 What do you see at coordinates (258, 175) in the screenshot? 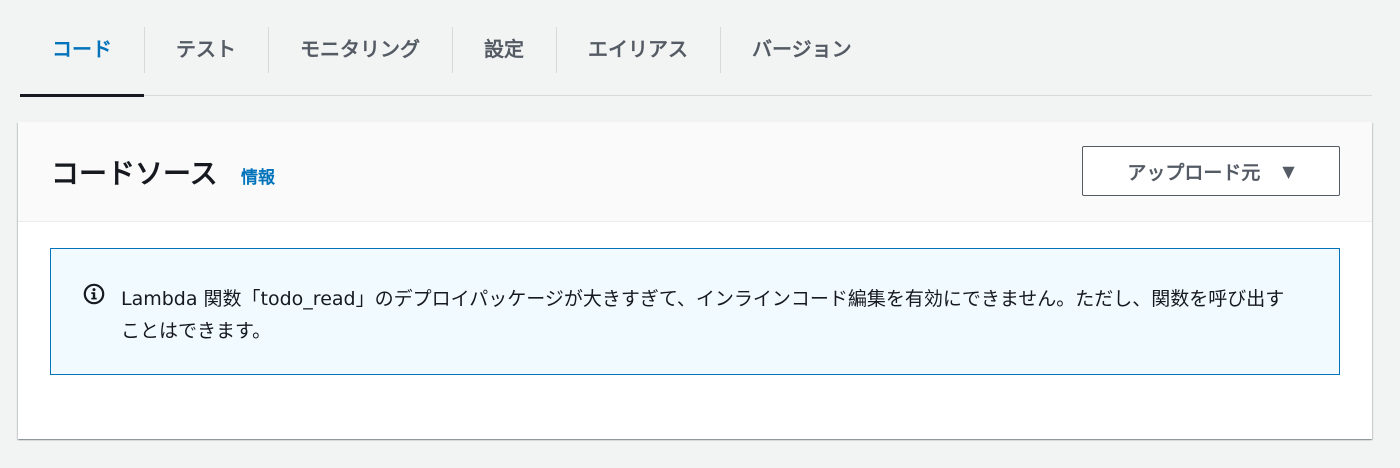
I see `info-link: 情報` at bounding box center [258, 175].